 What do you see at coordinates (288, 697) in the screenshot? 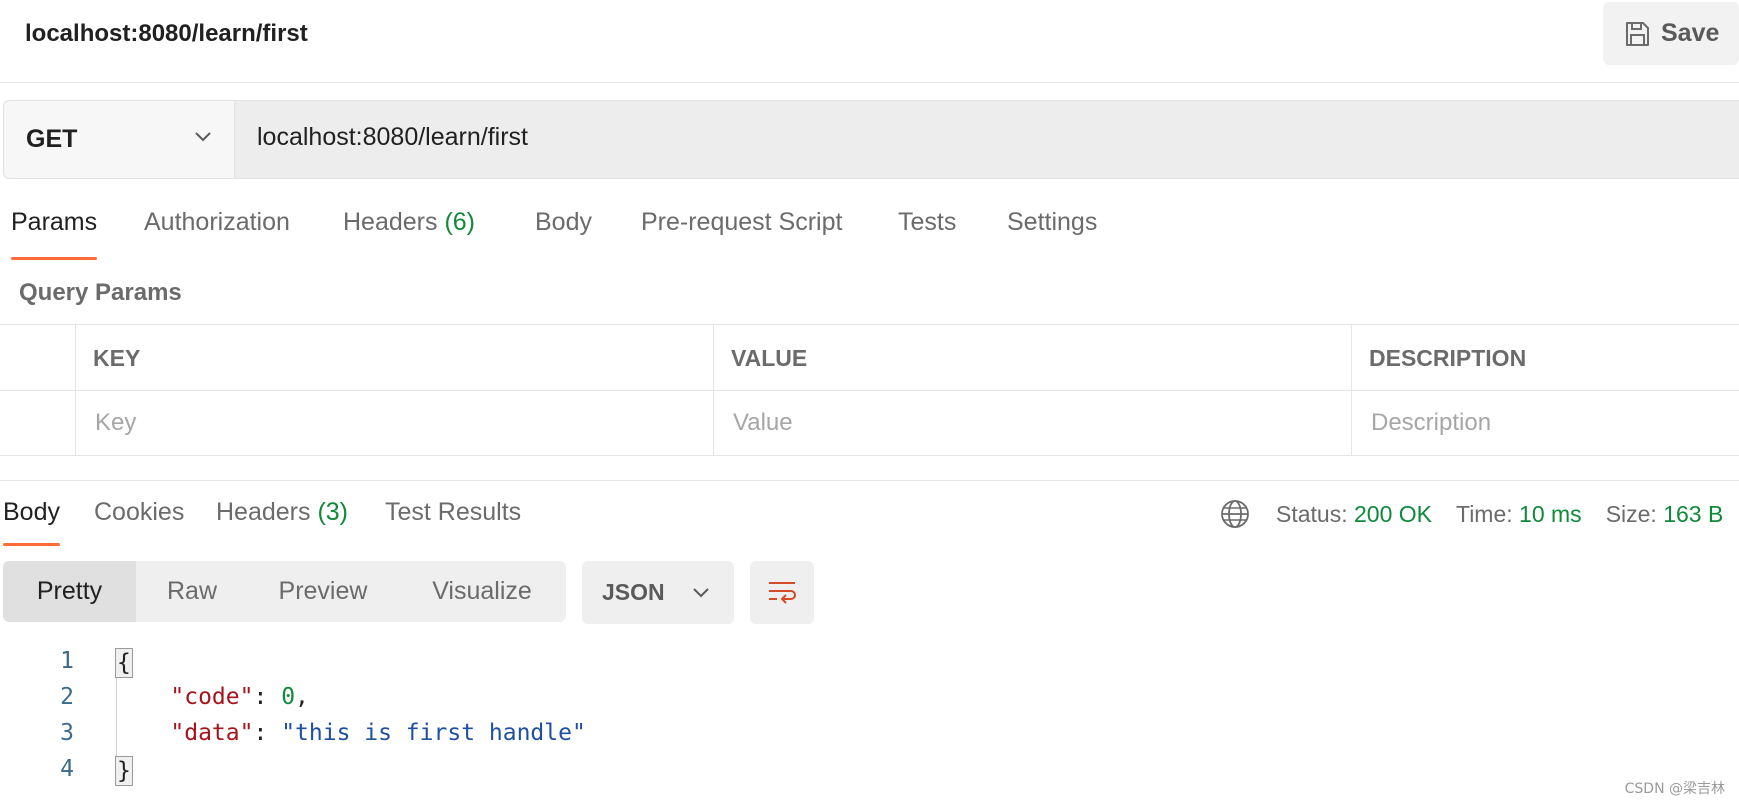
I see `json-number: 0` at bounding box center [288, 697].